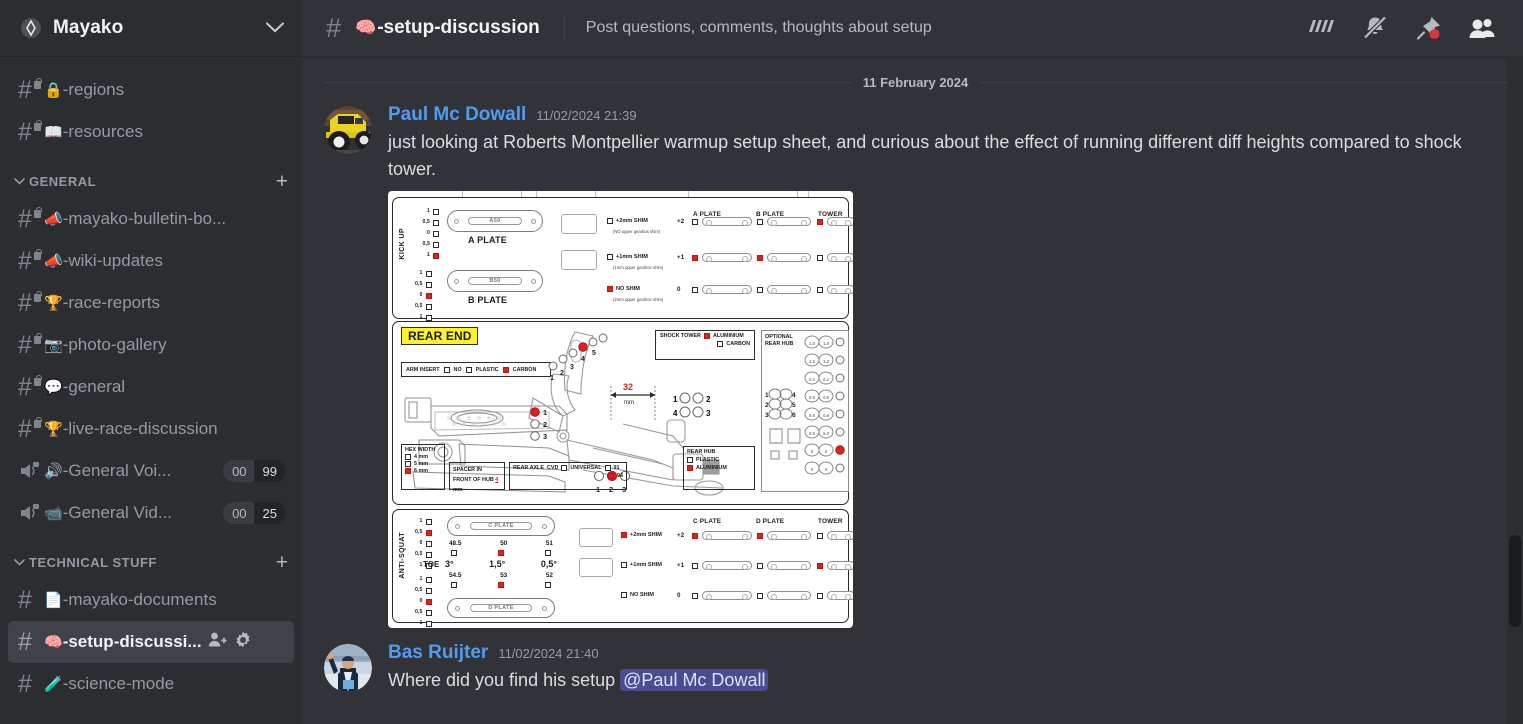  I want to click on trophy-emoji-icon: 🏆, so click(53, 429).